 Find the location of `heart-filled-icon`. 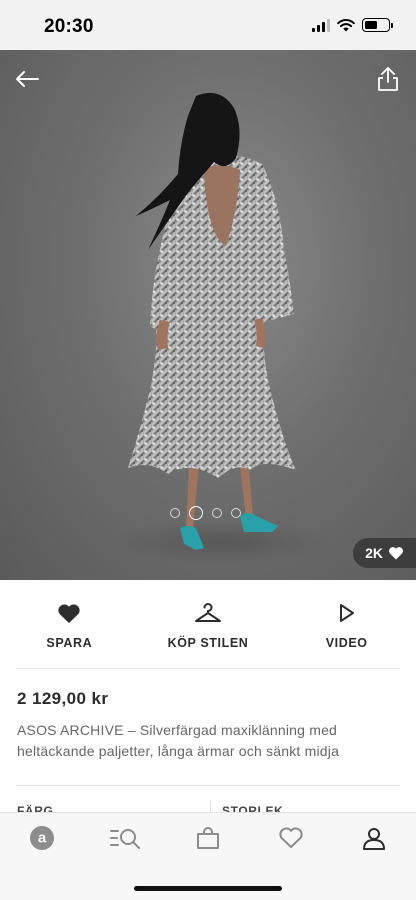

heart-filled-icon is located at coordinates (69, 613).